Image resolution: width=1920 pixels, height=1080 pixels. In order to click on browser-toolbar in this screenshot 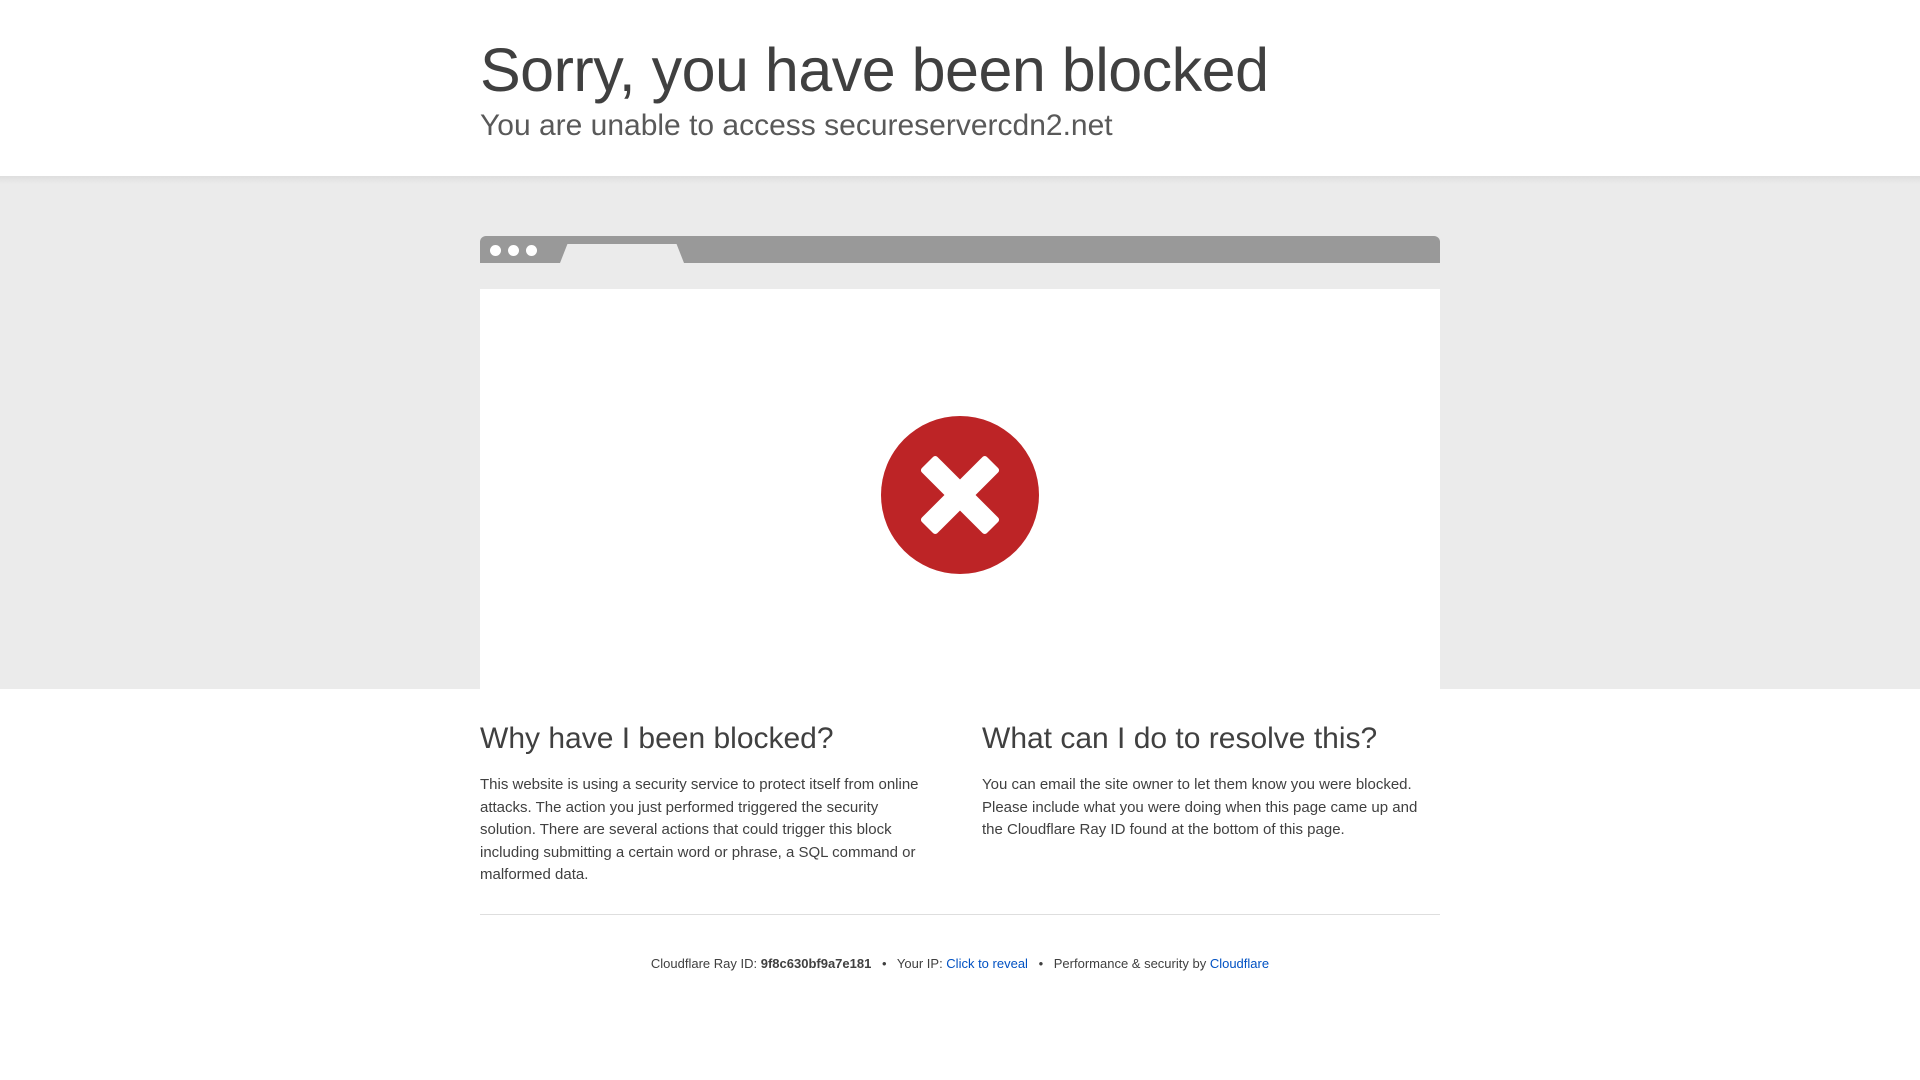, I will do `click(960, 276)`.